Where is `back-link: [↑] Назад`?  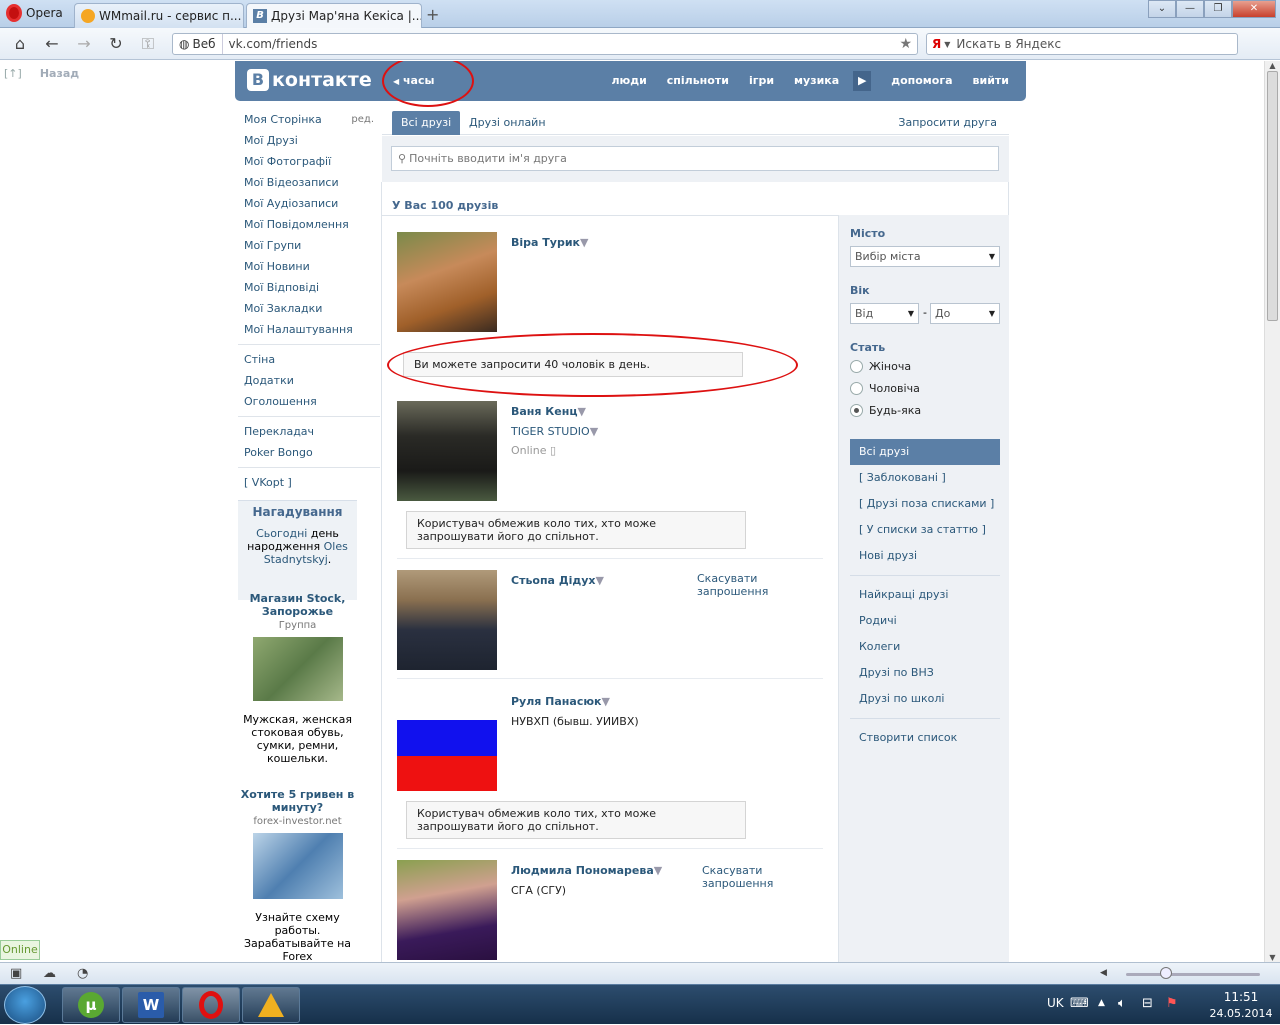 back-link: [↑] Назад is located at coordinates (41, 73).